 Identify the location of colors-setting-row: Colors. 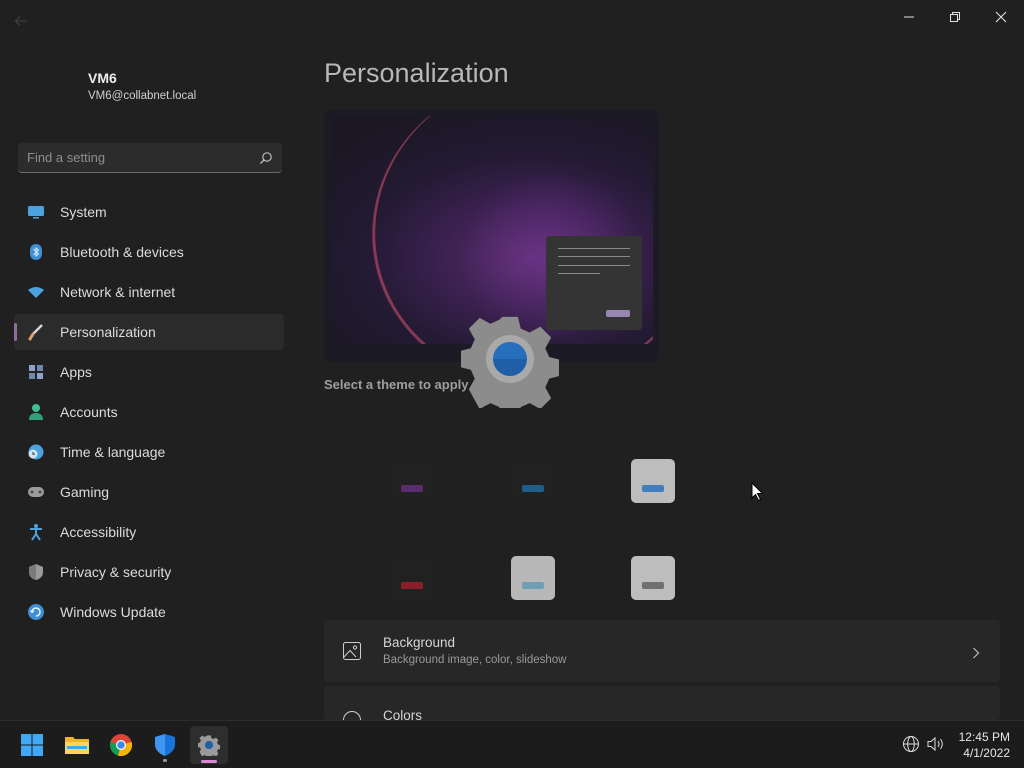
(662, 703).